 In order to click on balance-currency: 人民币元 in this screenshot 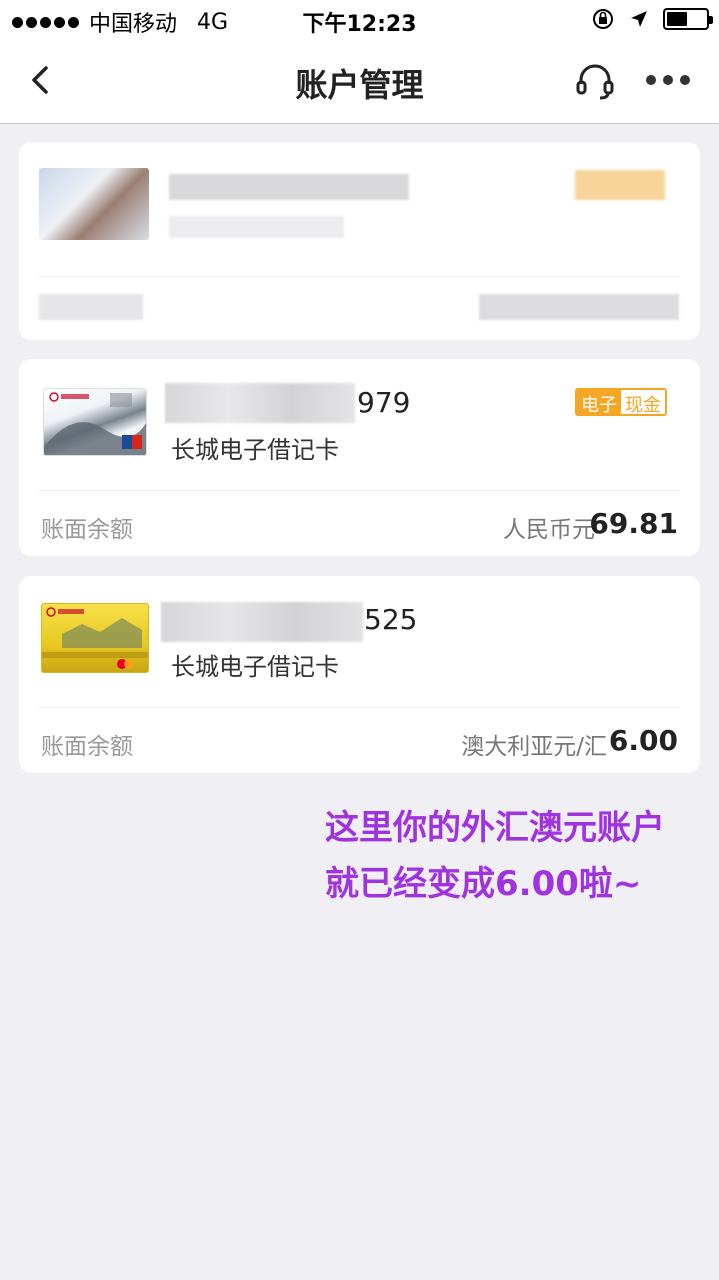, I will do `click(549, 530)`.